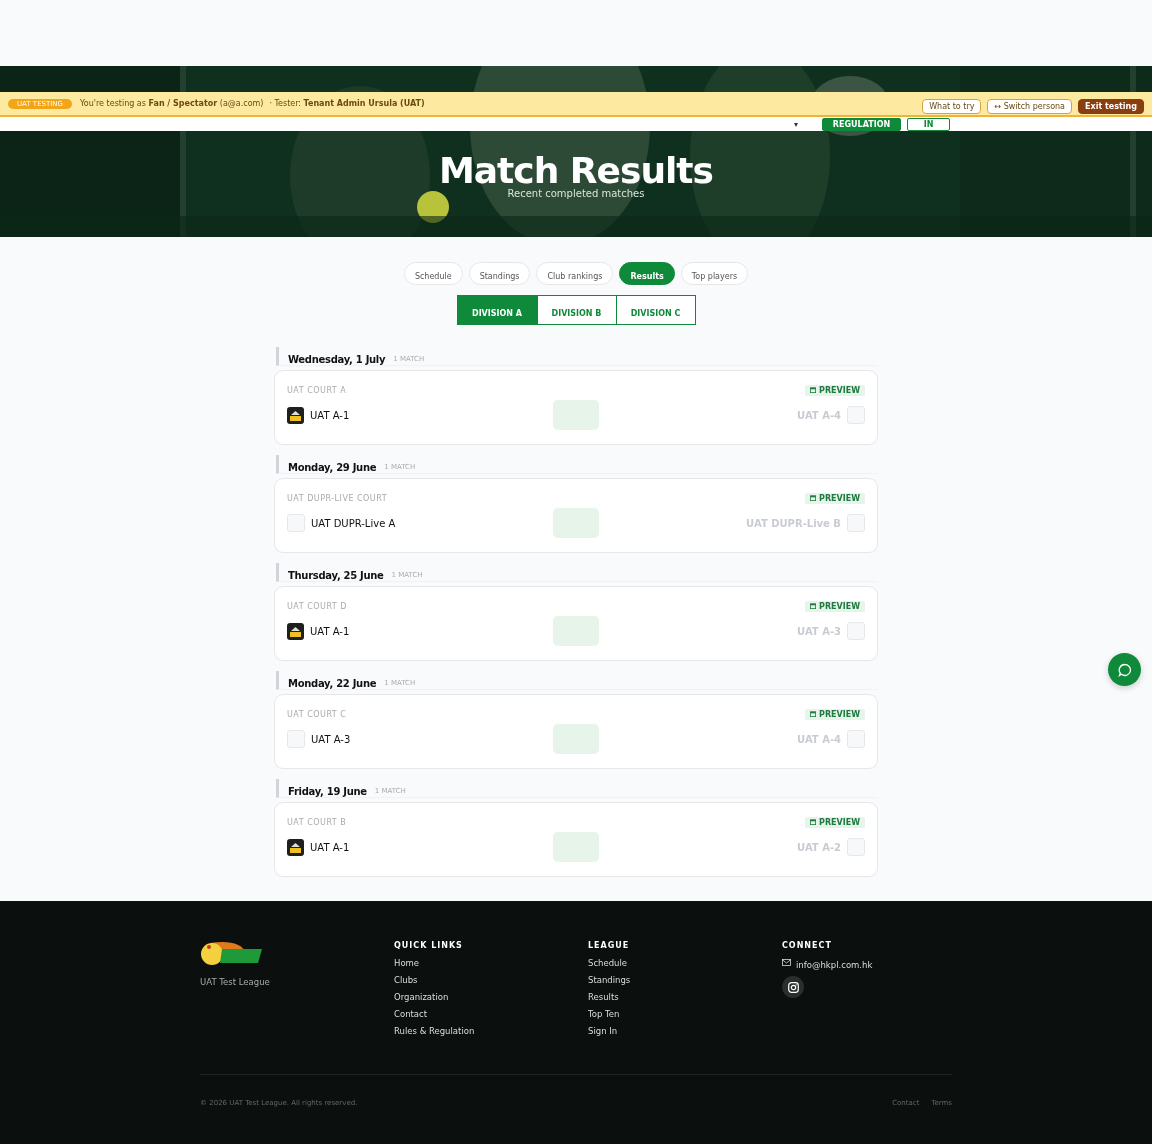  I want to click on chat-icon, so click(1124, 669).